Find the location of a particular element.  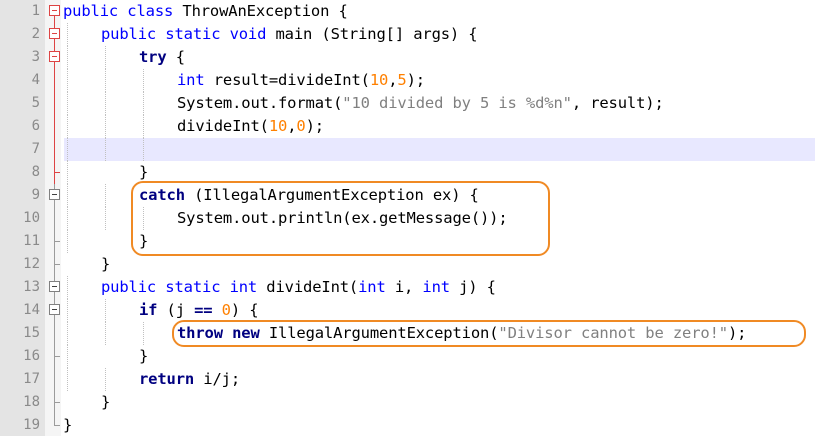

code-token: == is located at coordinates (203, 310).